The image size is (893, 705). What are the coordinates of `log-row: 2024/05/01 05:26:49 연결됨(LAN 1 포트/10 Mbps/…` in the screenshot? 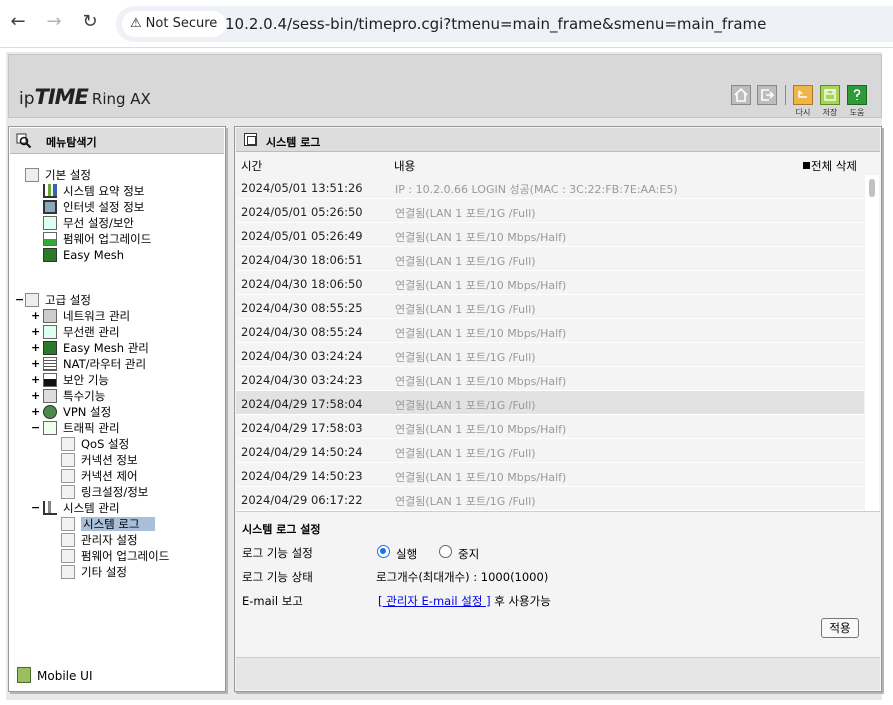 It's located at (550, 235).